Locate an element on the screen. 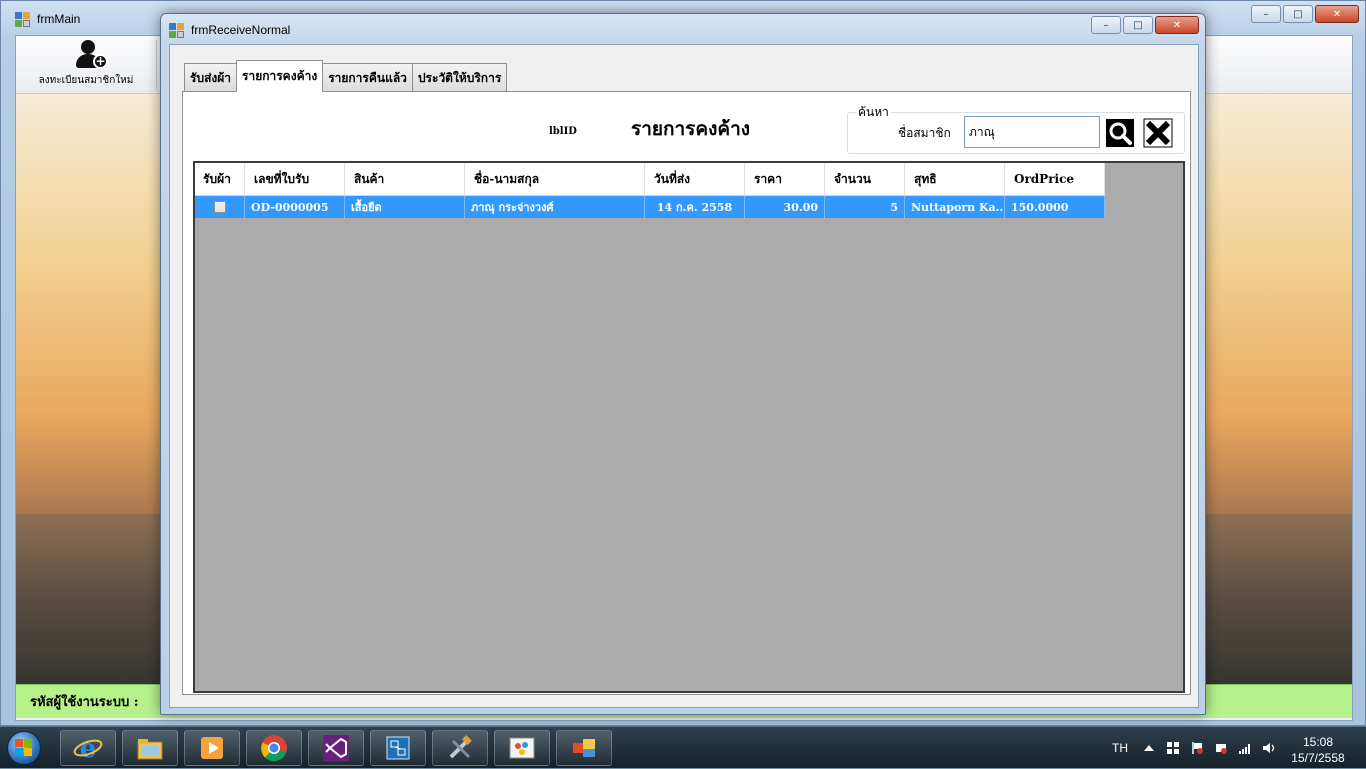 The image size is (1366, 769). media-player-icon is located at coordinates (212, 748).